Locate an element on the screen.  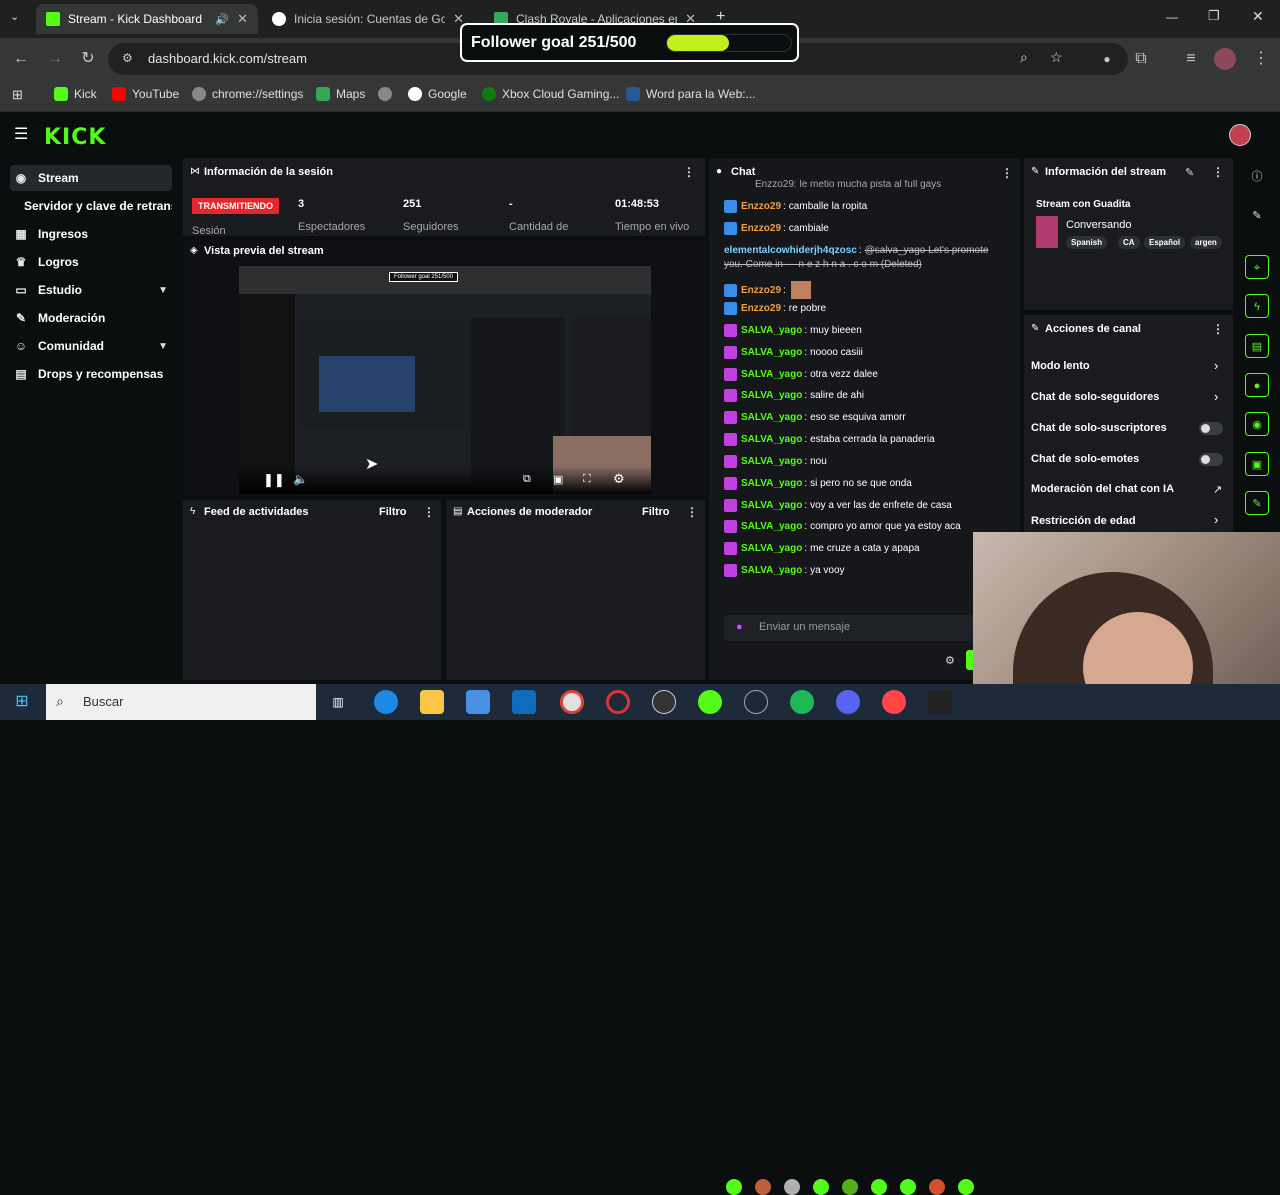
hamburger-menu-icon: ☰ is located at coordinates (21, 134).